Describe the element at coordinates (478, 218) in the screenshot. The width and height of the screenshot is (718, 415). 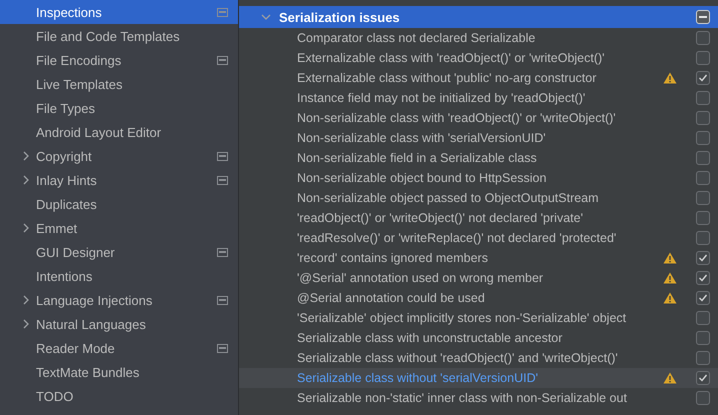
I see `inspection-row: 'readObject()' or 'writeObject()' not declared 'private'` at that location.